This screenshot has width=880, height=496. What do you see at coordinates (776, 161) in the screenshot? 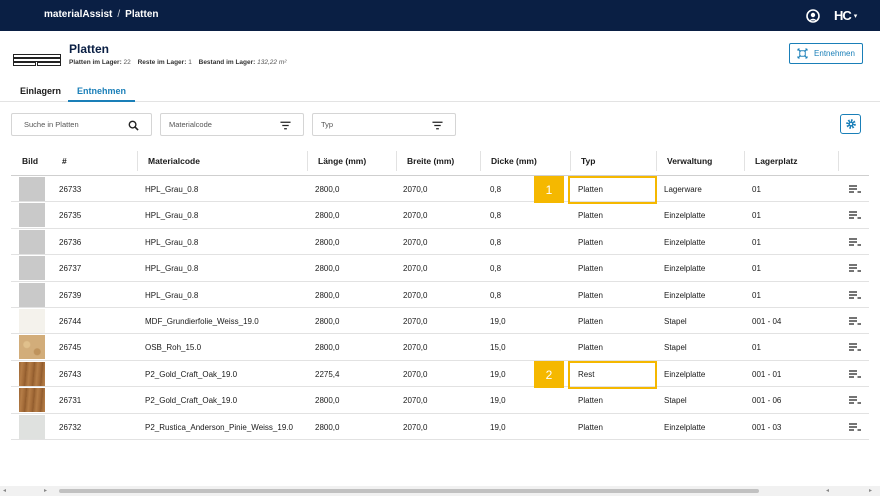
I see `col-lagerplatz: Lagerplatz` at bounding box center [776, 161].